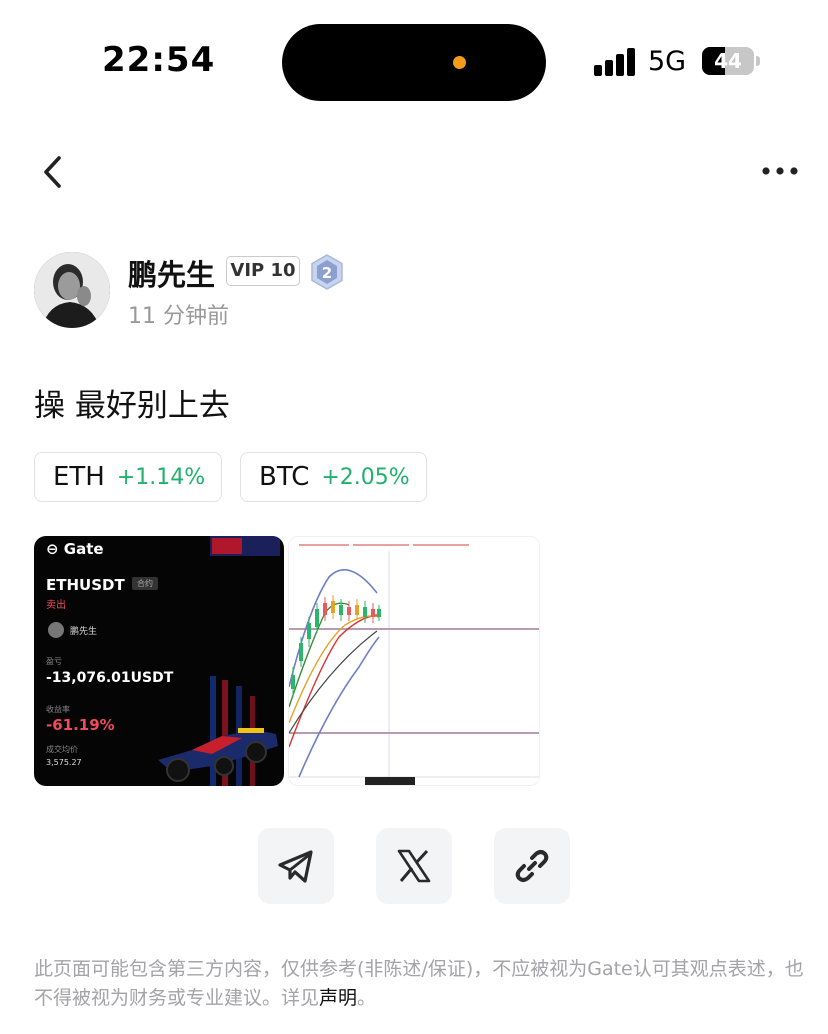 The width and height of the screenshot is (828, 1034). I want to click on coin-change: +1.14%, so click(161, 477).